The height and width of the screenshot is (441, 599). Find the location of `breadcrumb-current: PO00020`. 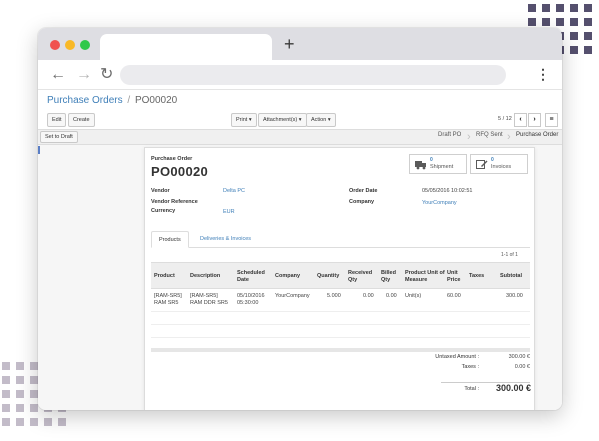

breadcrumb-current: PO00020 is located at coordinates (156, 100).